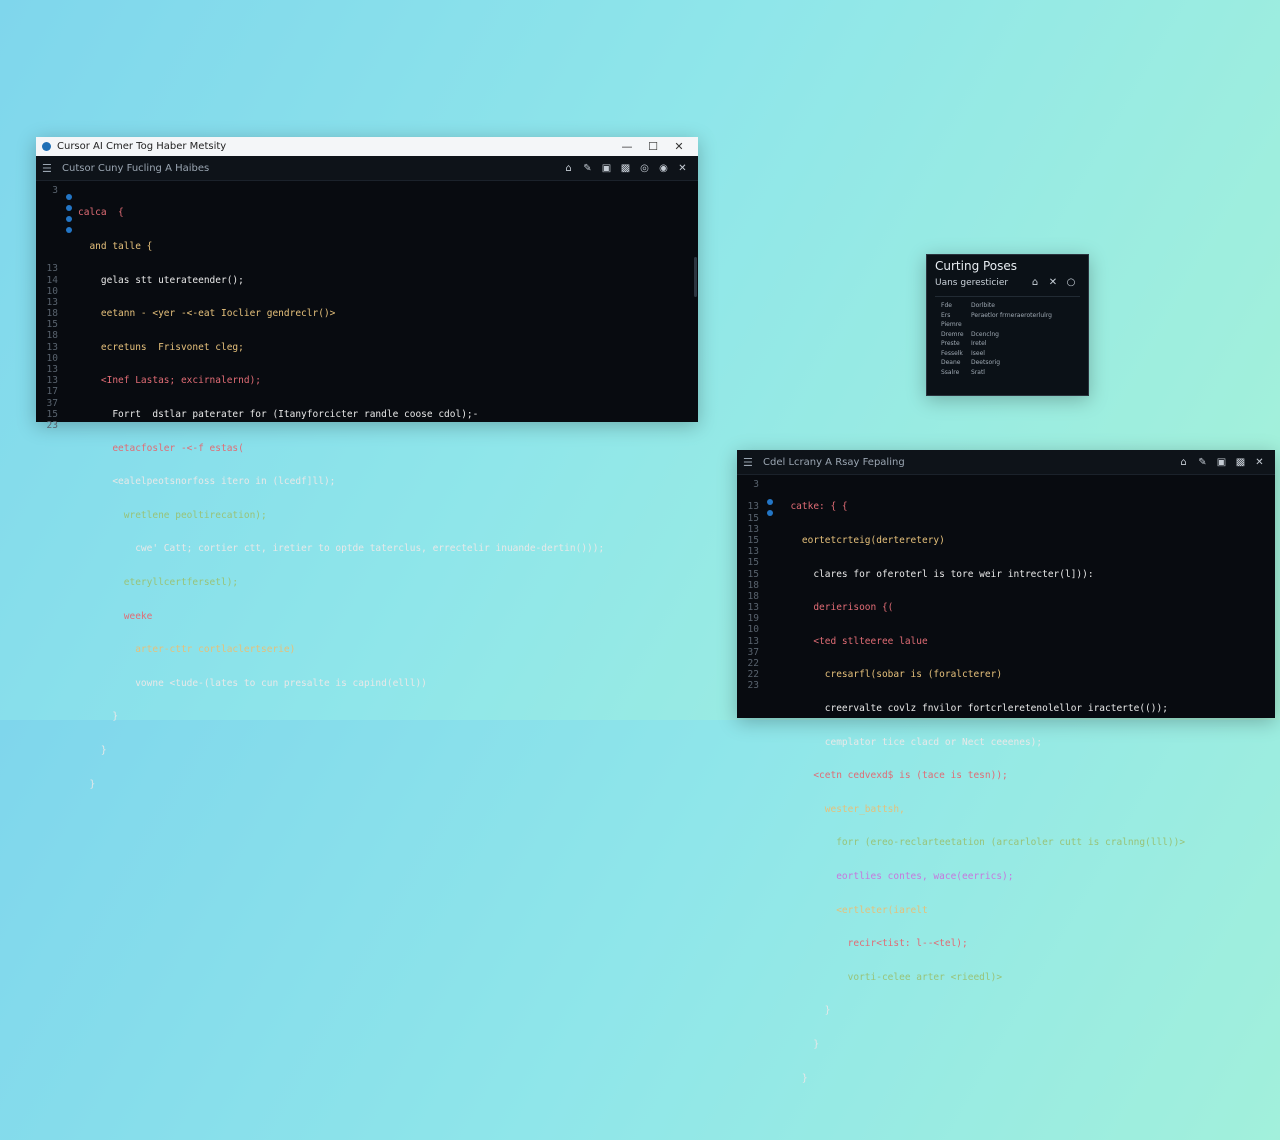 The height and width of the screenshot is (1140, 1280). I want to click on code-line: wester_battsh,, so click(842, 809).